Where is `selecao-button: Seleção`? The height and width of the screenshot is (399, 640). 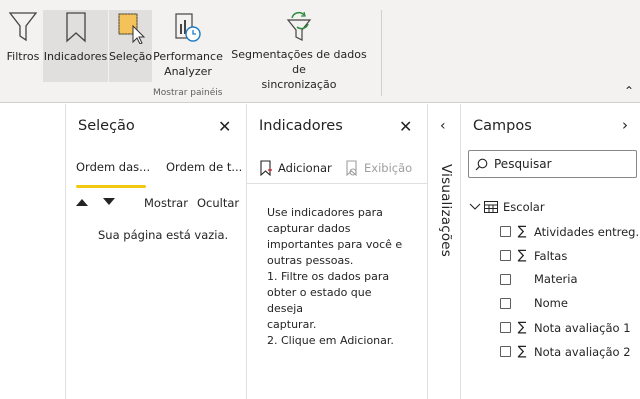 selecao-button: Seleção is located at coordinates (130, 46).